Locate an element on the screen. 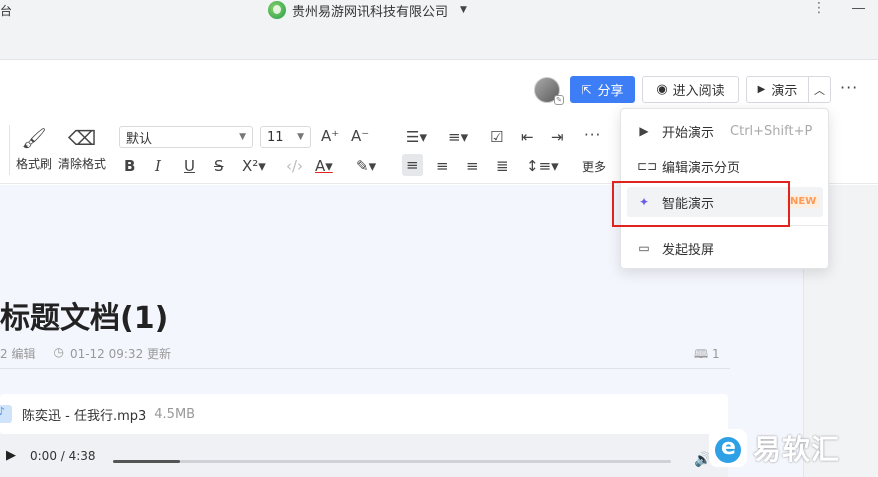  code-icon: ‹/› is located at coordinates (294, 166).